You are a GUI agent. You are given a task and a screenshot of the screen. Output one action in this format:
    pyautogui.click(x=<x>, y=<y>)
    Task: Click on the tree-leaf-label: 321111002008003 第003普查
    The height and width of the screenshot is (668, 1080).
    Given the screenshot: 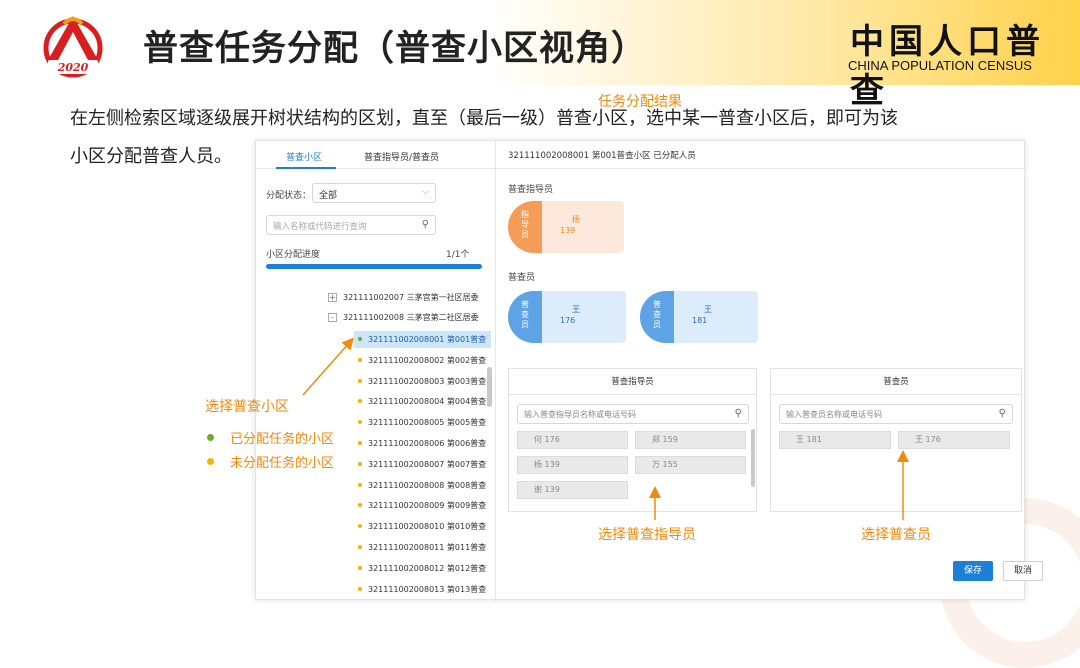 What is the action you would take?
    pyautogui.click(x=427, y=381)
    